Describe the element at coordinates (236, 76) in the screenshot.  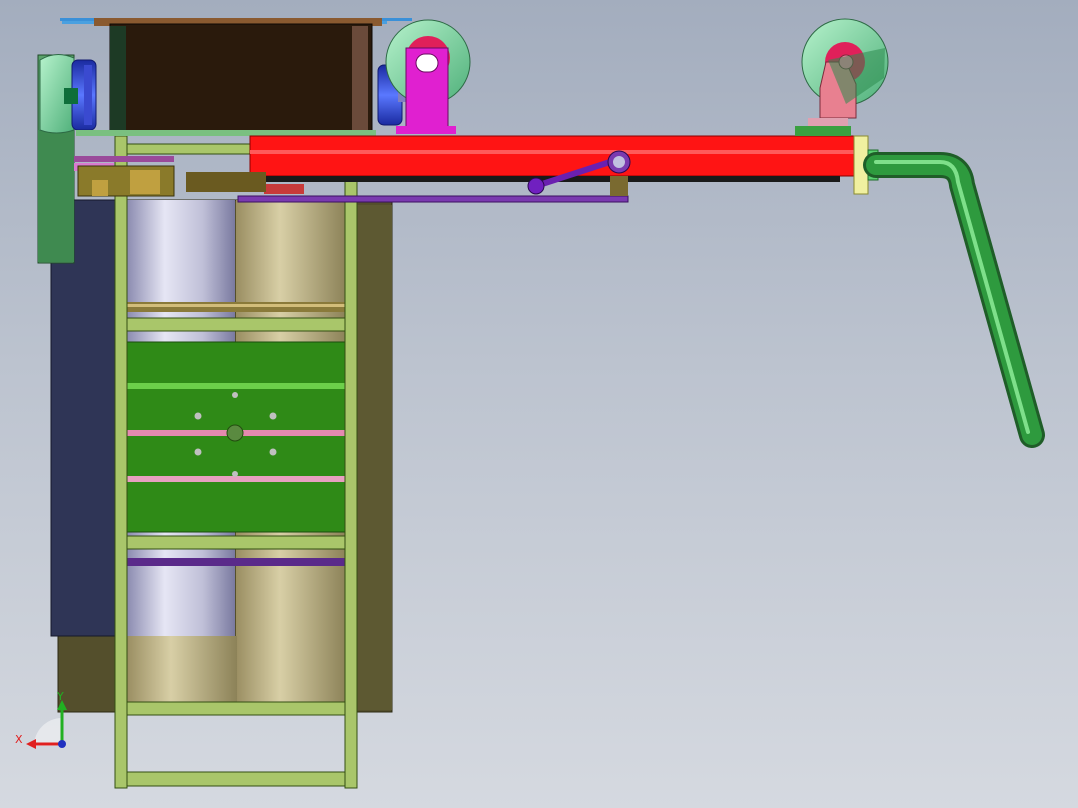
I see `top-housing` at that location.